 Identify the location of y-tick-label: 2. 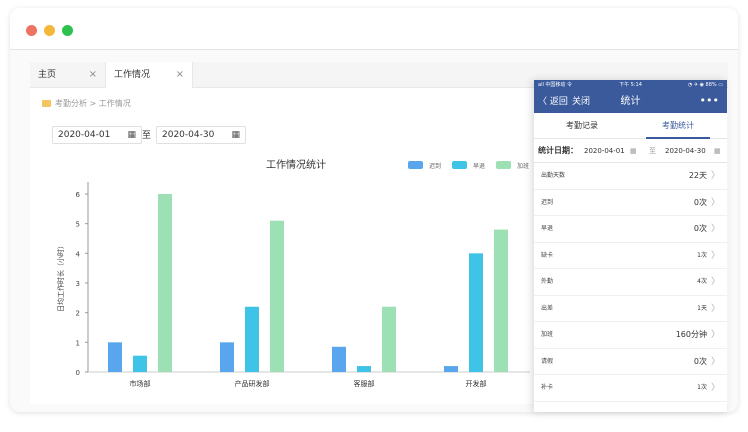
(78, 314).